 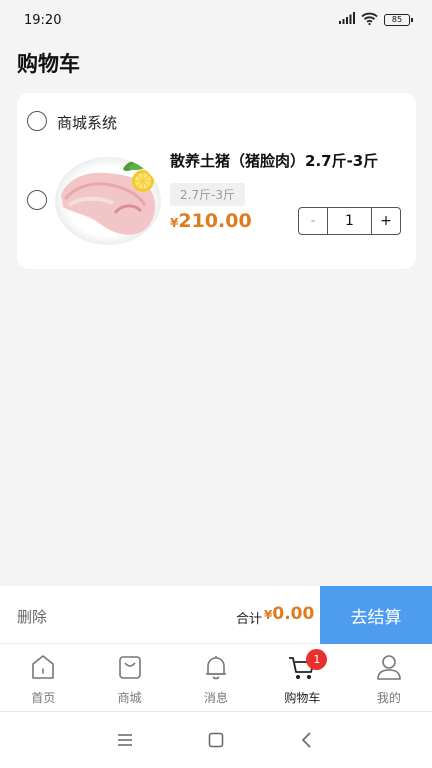 I want to click on tab-messages: 消息, so click(x=216, y=677).